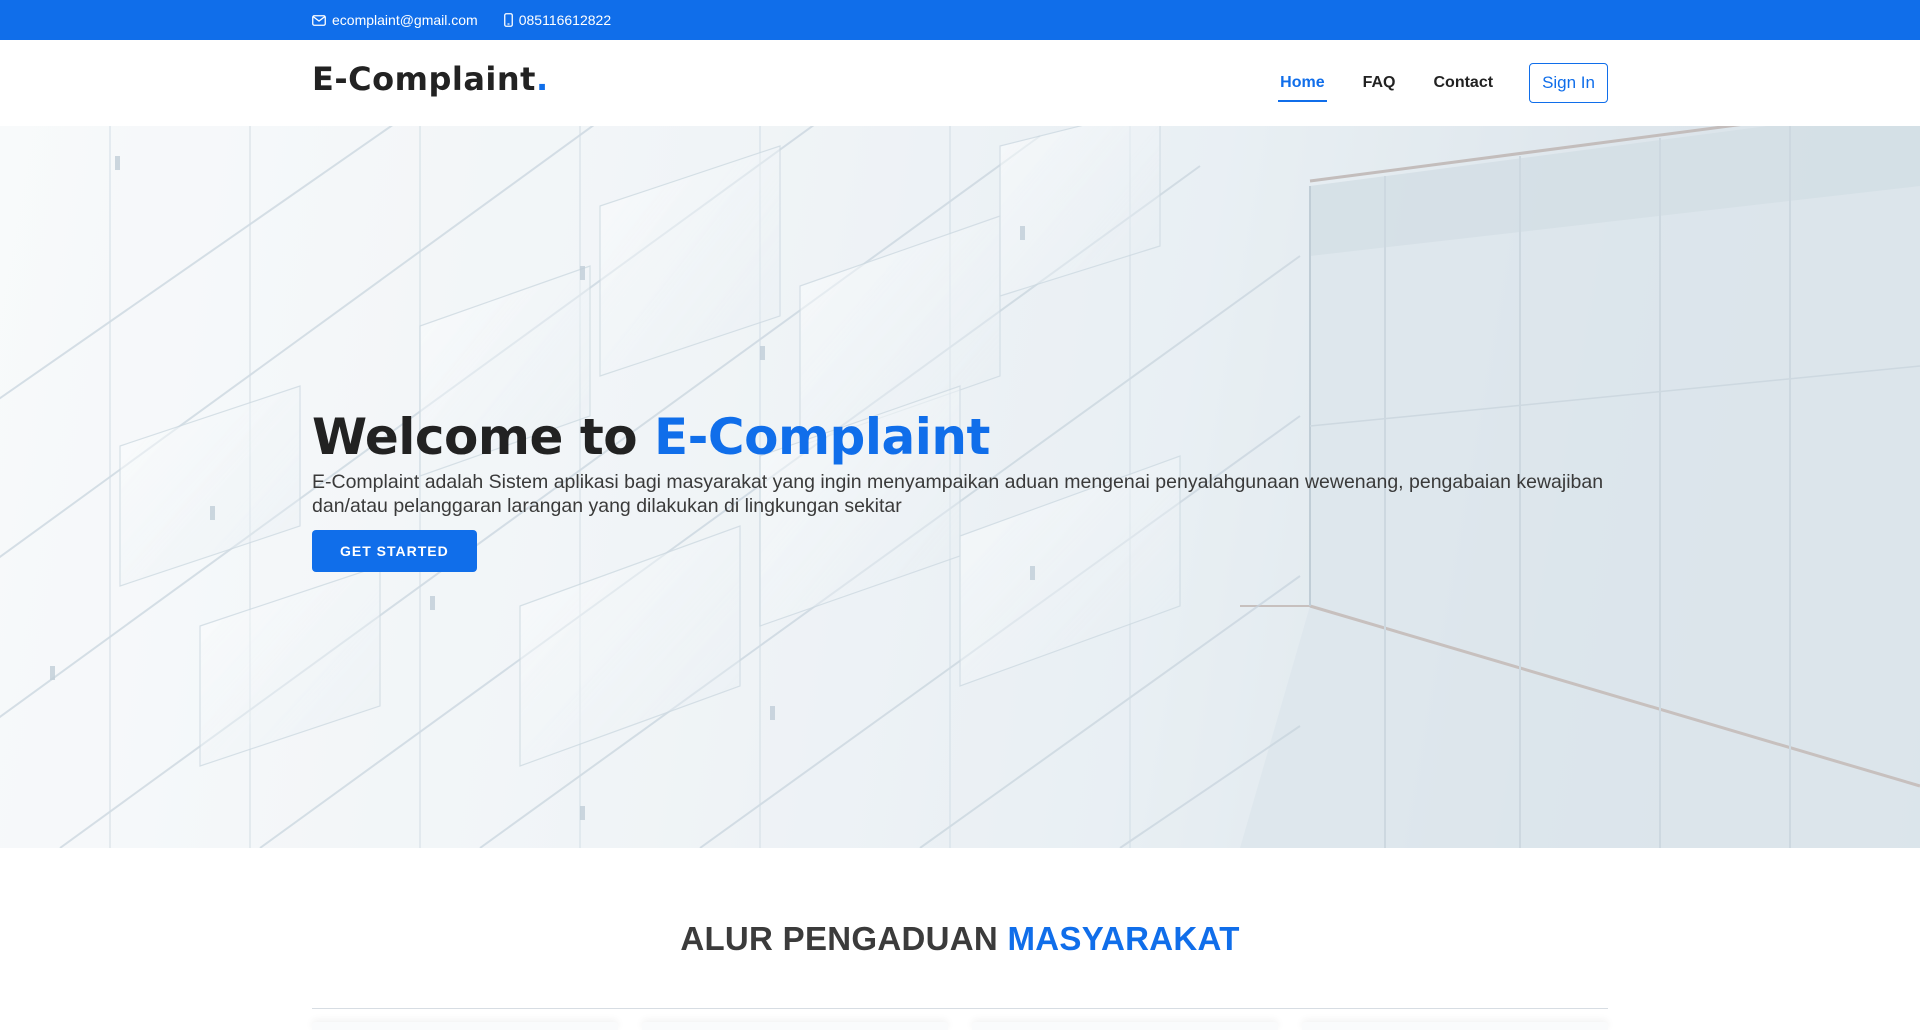 This screenshot has height=1030, width=1920. I want to click on hero-title-accent: E-Complaint, so click(822, 437).